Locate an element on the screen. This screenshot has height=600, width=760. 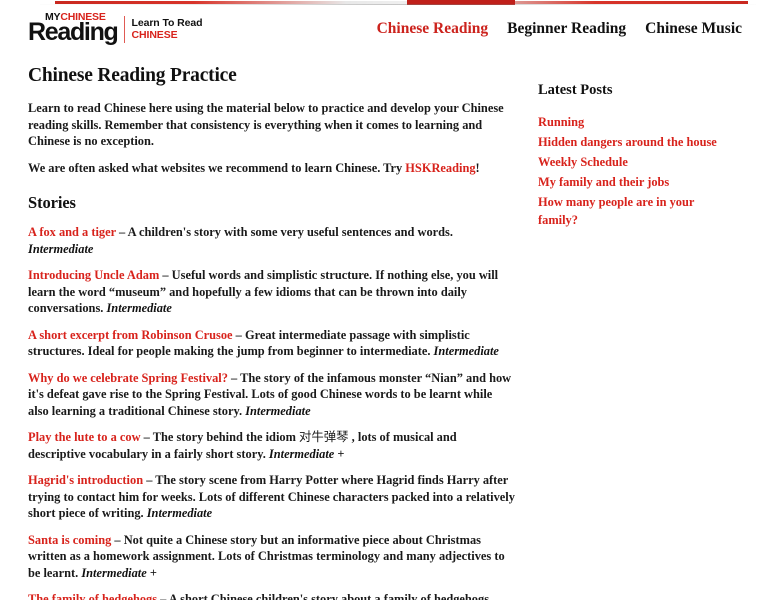
story-link: A short excerpt from Robinson Crusoe is located at coordinates (130, 335).